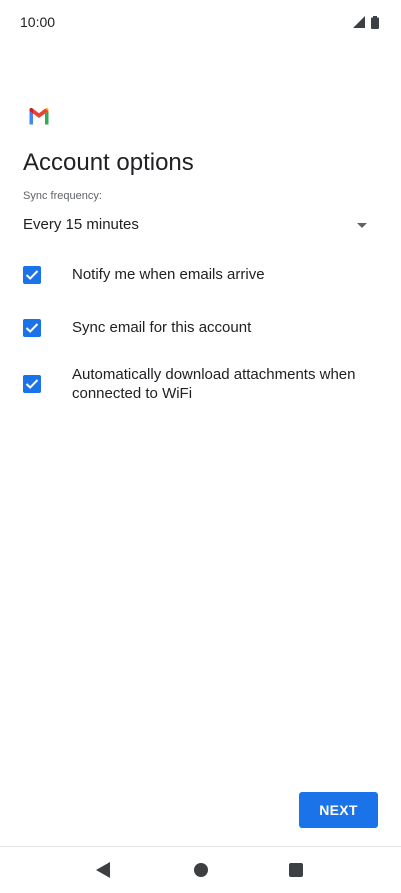  What do you see at coordinates (103, 870) in the screenshot?
I see `back-icon` at bounding box center [103, 870].